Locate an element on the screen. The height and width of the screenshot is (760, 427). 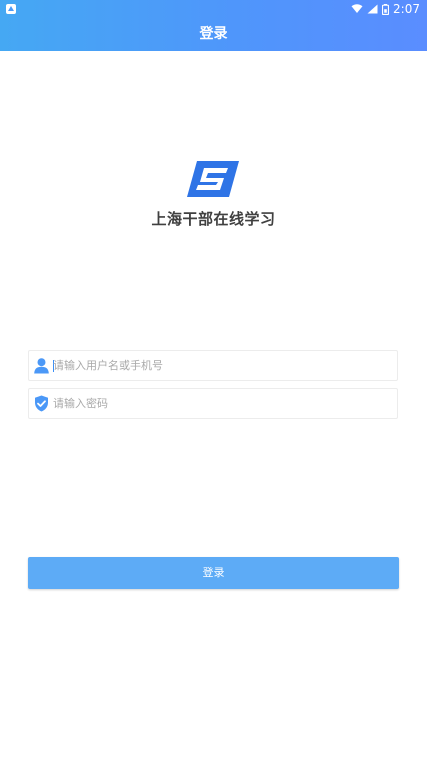
username-field is located at coordinates (213, 365).